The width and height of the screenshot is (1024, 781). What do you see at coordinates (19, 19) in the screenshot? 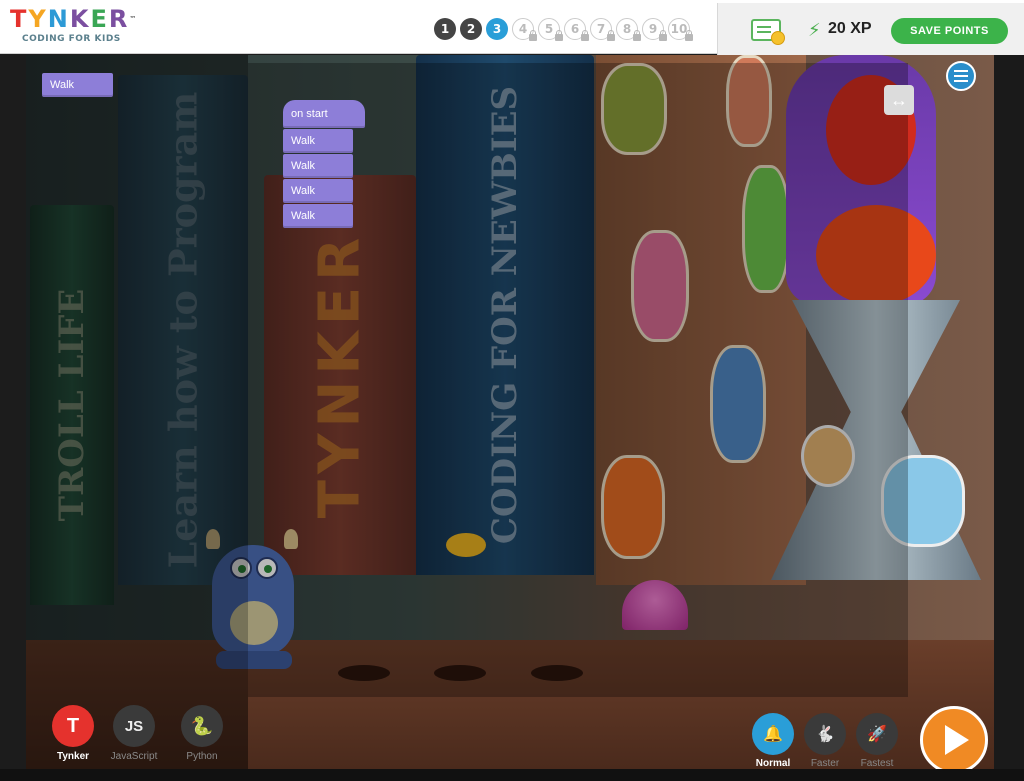
I see `logo-letter: T` at bounding box center [19, 19].